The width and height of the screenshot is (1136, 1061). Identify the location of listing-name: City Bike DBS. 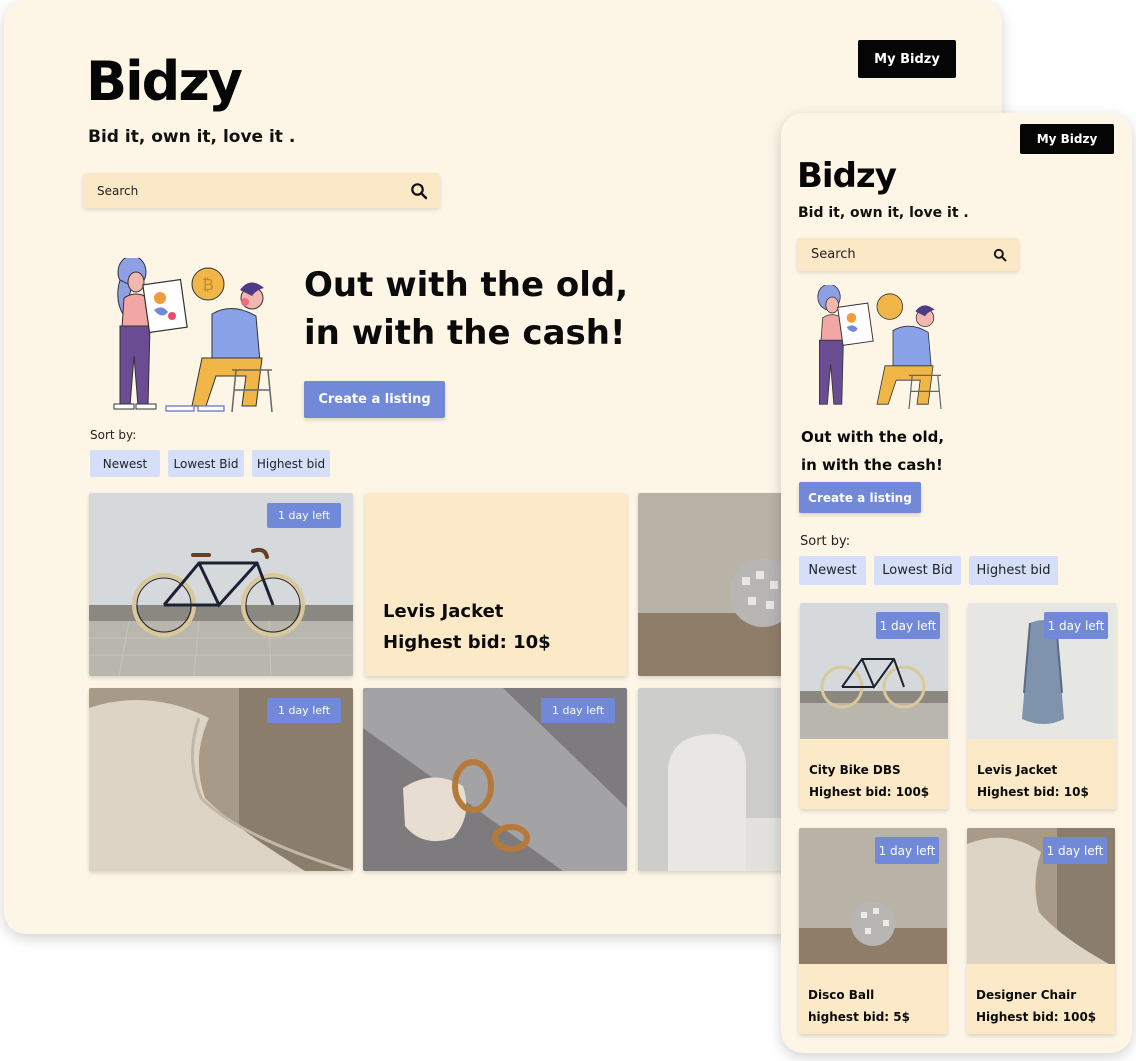
(855, 770).